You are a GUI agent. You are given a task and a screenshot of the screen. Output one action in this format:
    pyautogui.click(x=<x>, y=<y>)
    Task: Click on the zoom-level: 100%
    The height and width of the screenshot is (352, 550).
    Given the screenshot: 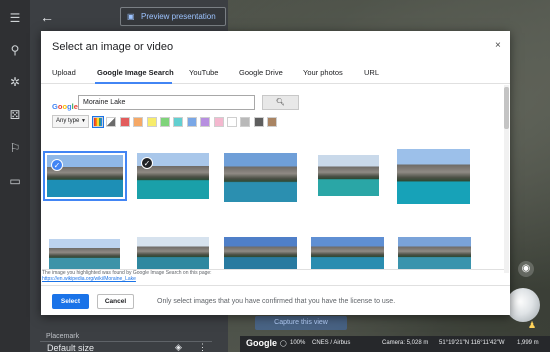 What is the action you would take?
    pyautogui.click(x=298, y=343)
    